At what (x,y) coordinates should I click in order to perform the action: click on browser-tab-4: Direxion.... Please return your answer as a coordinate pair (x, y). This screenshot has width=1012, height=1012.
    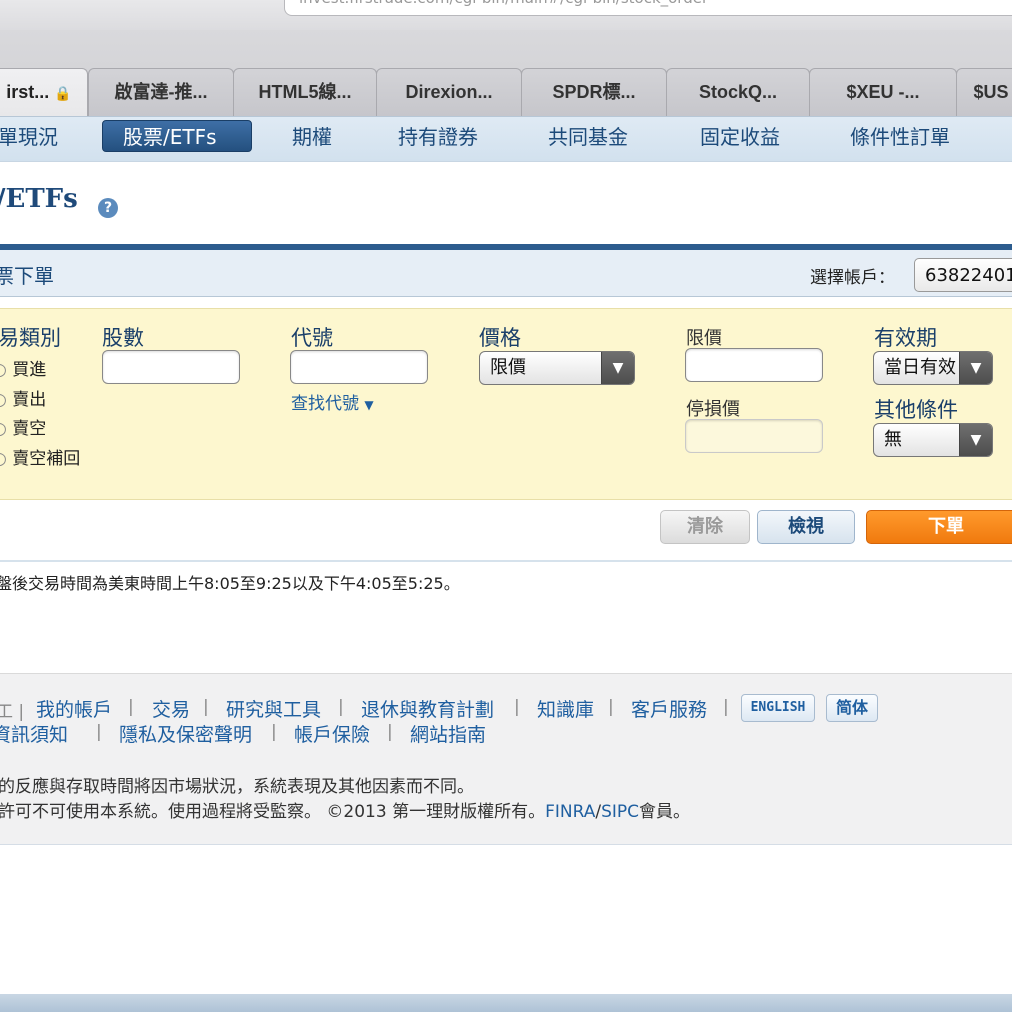
    Looking at the image, I should click on (449, 92).